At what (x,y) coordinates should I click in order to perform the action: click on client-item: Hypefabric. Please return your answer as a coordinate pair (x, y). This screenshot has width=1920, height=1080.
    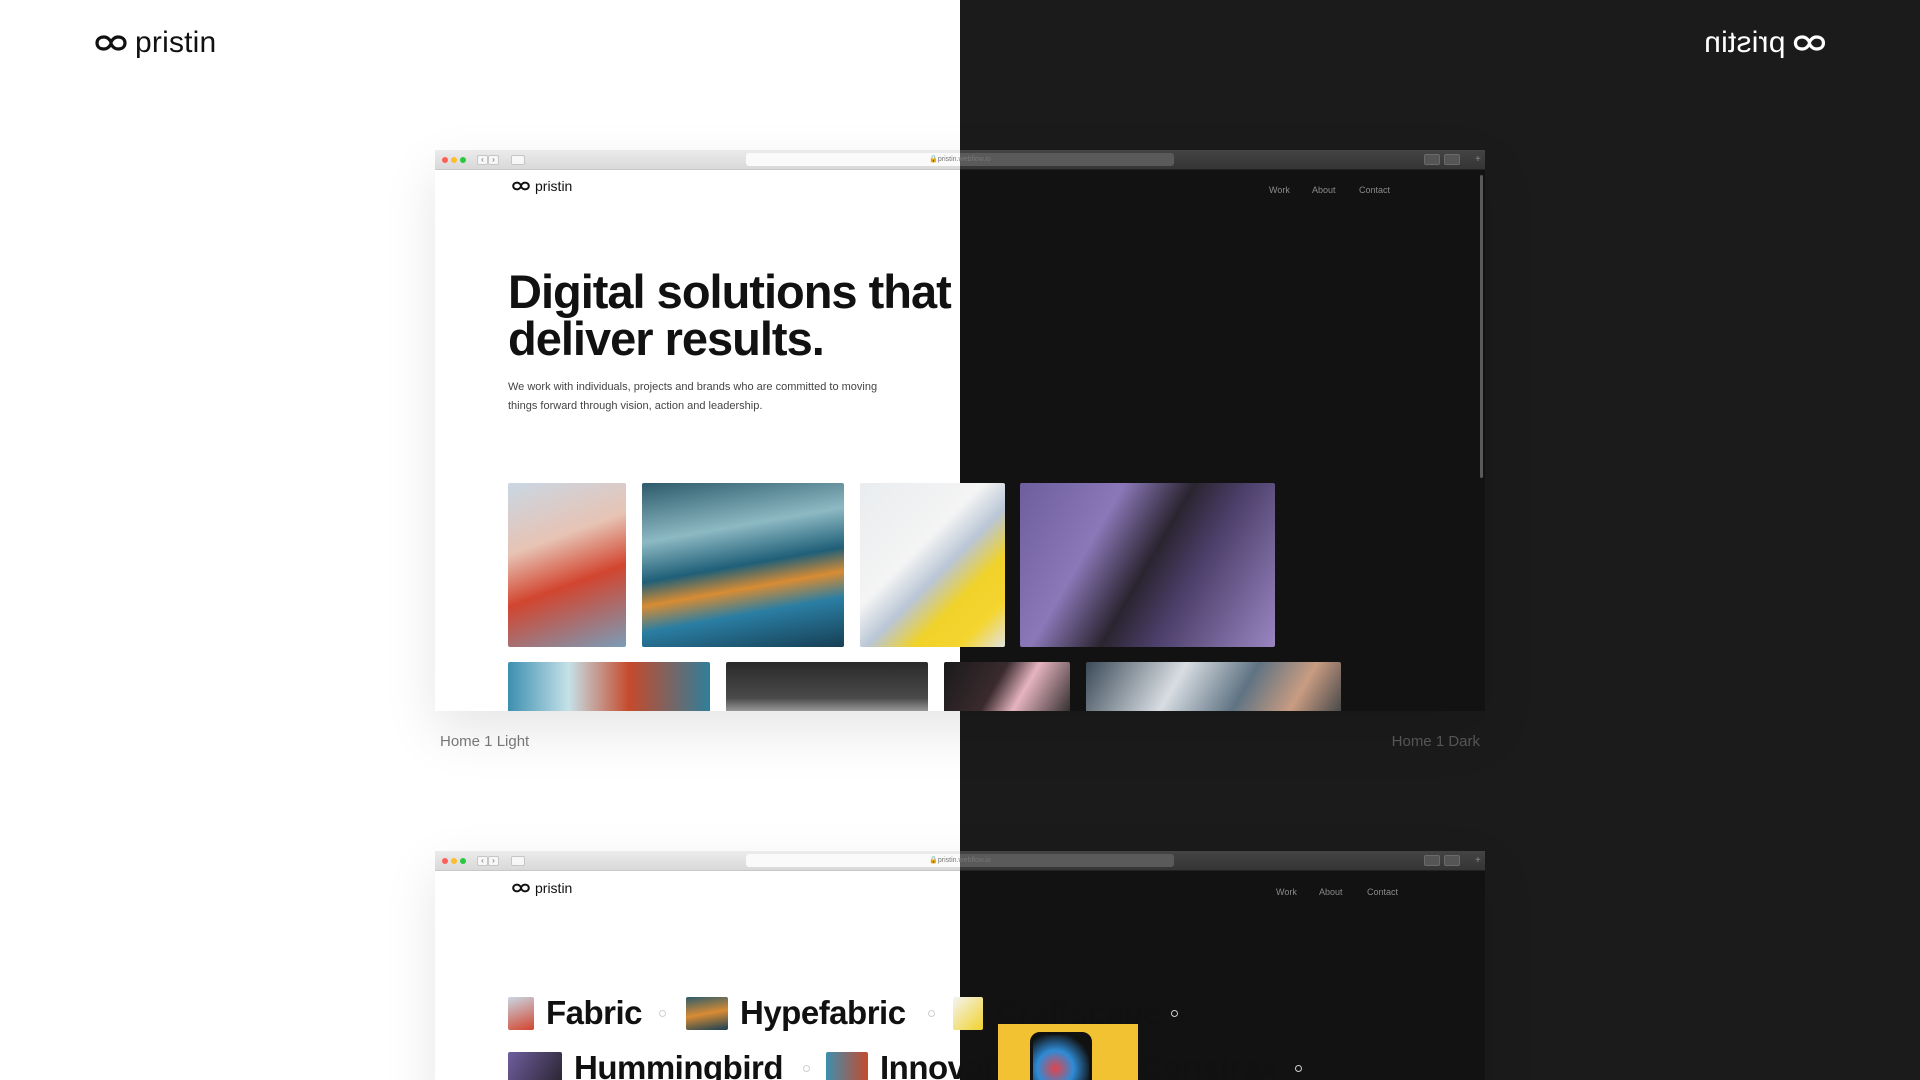
    Looking at the image, I should click on (796, 1013).